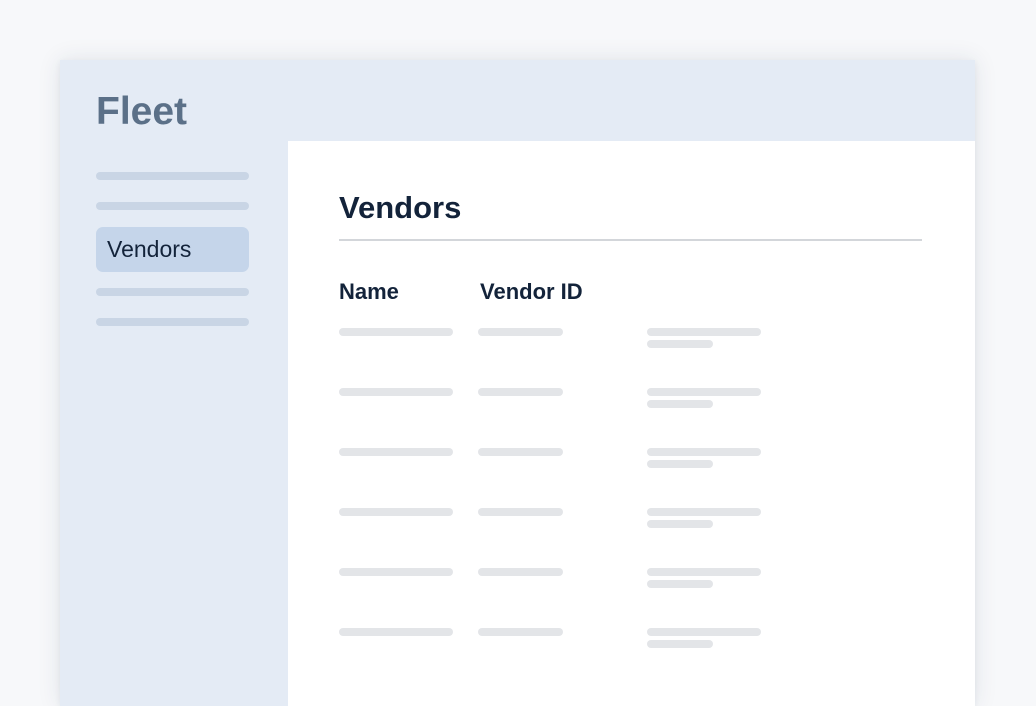 The height and width of the screenshot is (706, 1036). Describe the element at coordinates (369, 292) in the screenshot. I see `column-header-name: Name` at that location.